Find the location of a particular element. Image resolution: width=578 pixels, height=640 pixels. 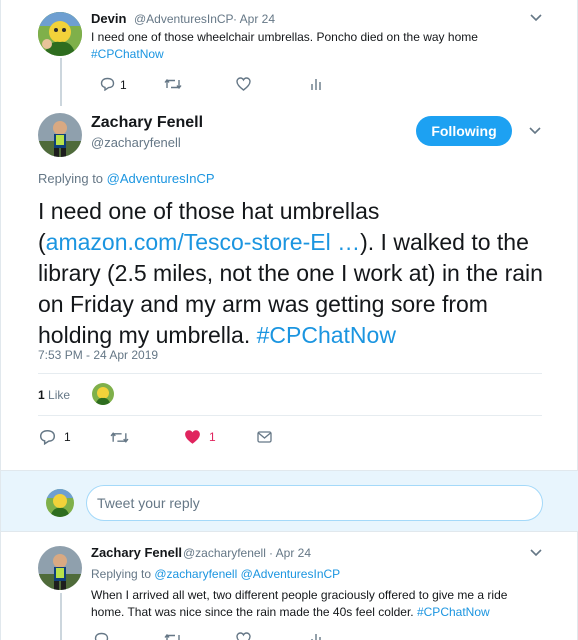

main-author-handle: @zacharyfenell is located at coordinates (136, 142).